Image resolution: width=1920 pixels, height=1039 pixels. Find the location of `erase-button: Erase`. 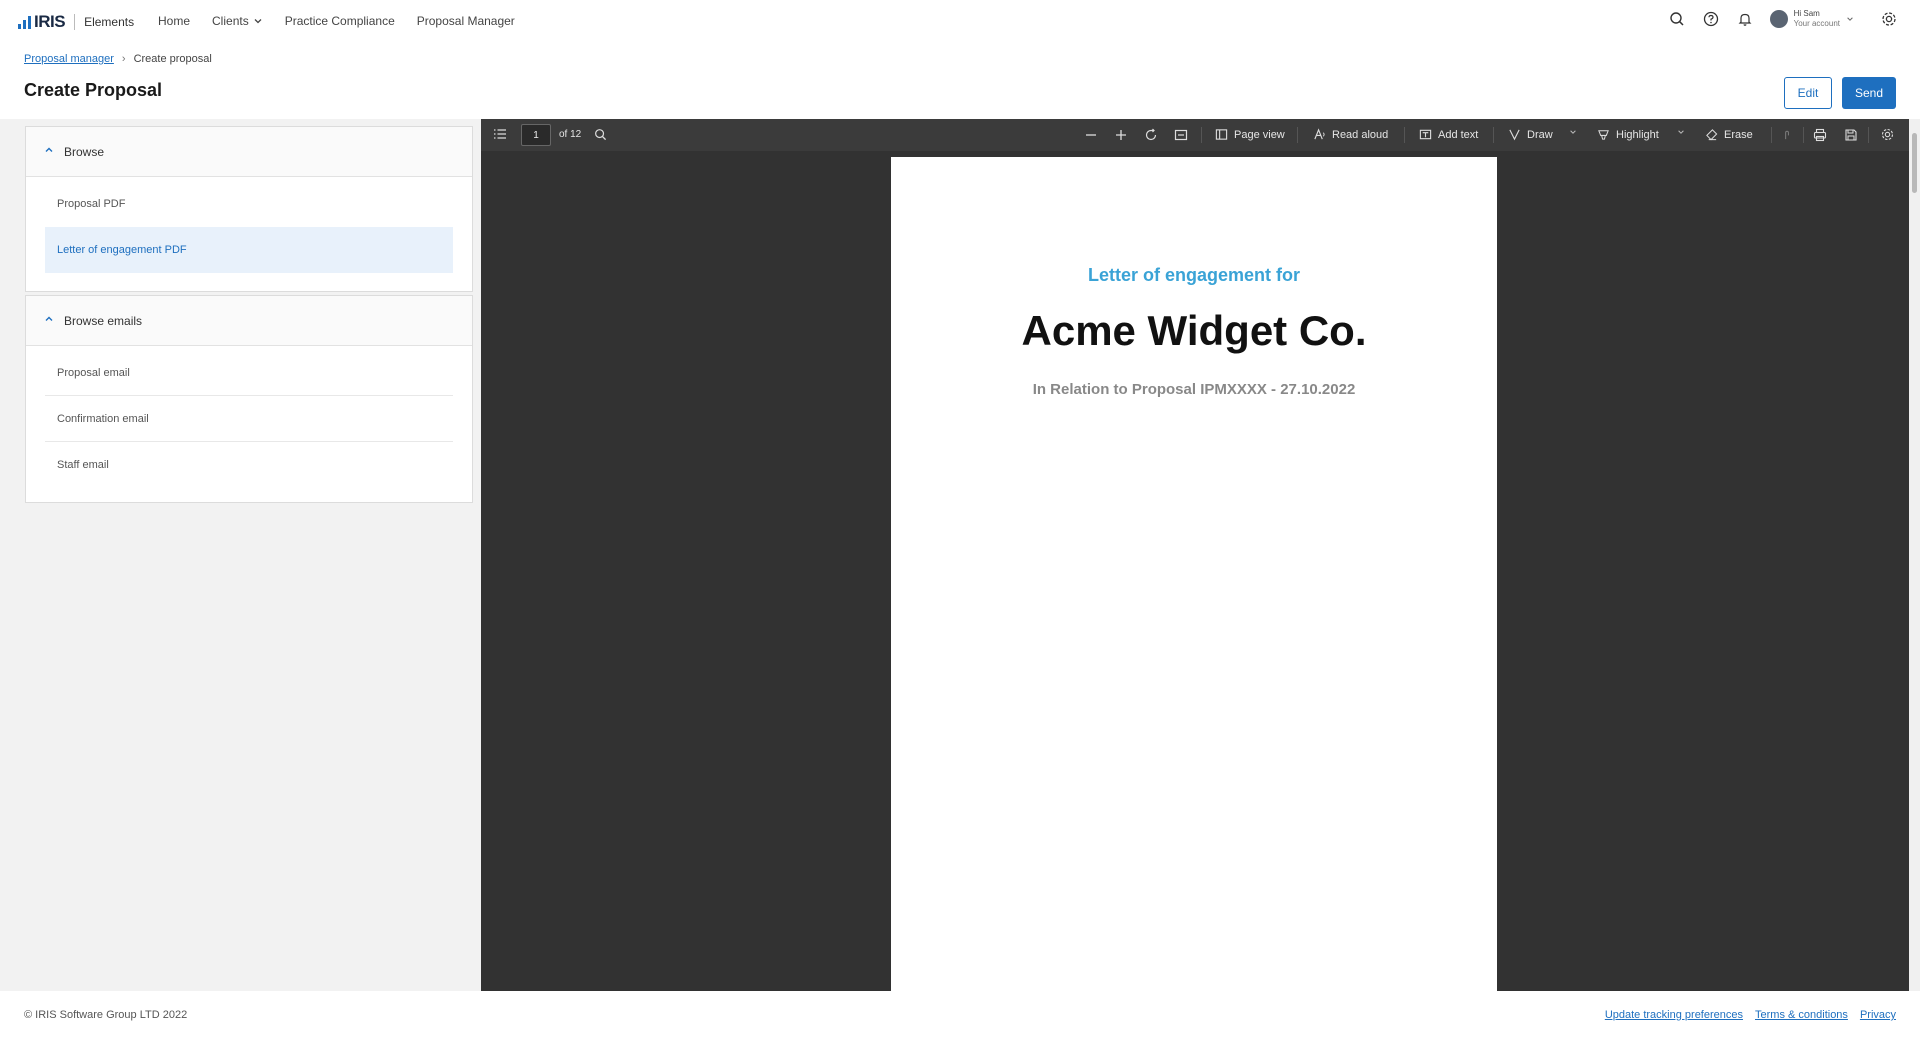

erase-button: Erase is located at coordinates (1729, 134).